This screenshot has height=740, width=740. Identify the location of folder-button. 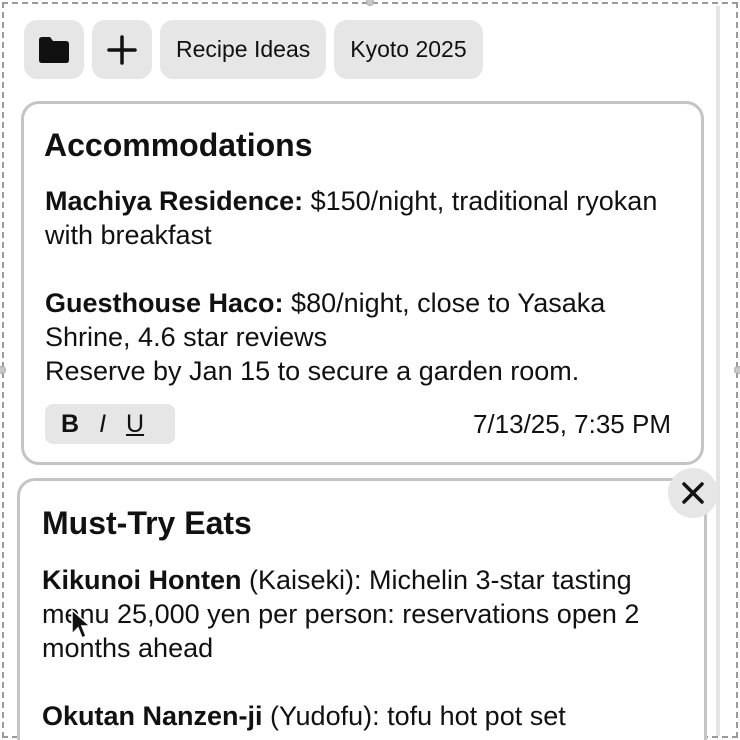
(54, 49).